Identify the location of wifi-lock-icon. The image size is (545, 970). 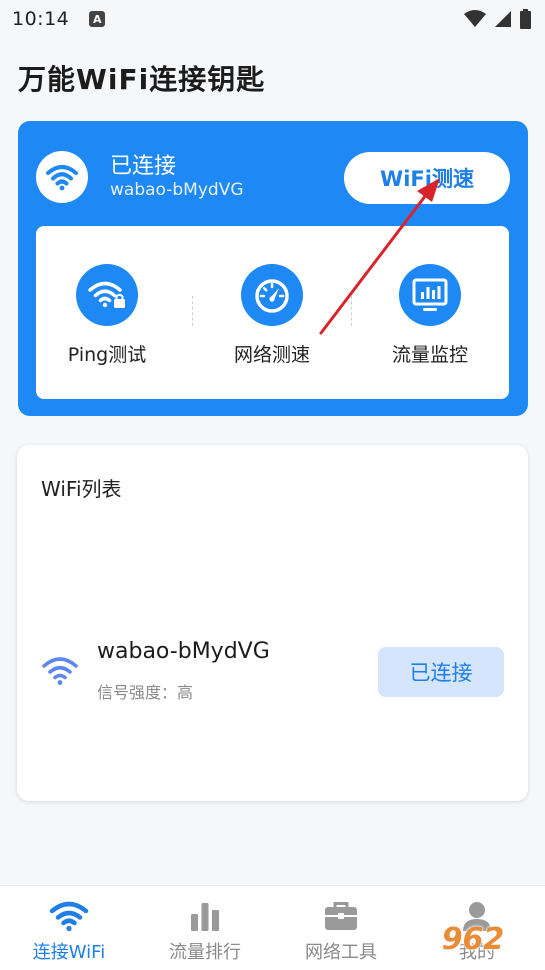
(106, 294).